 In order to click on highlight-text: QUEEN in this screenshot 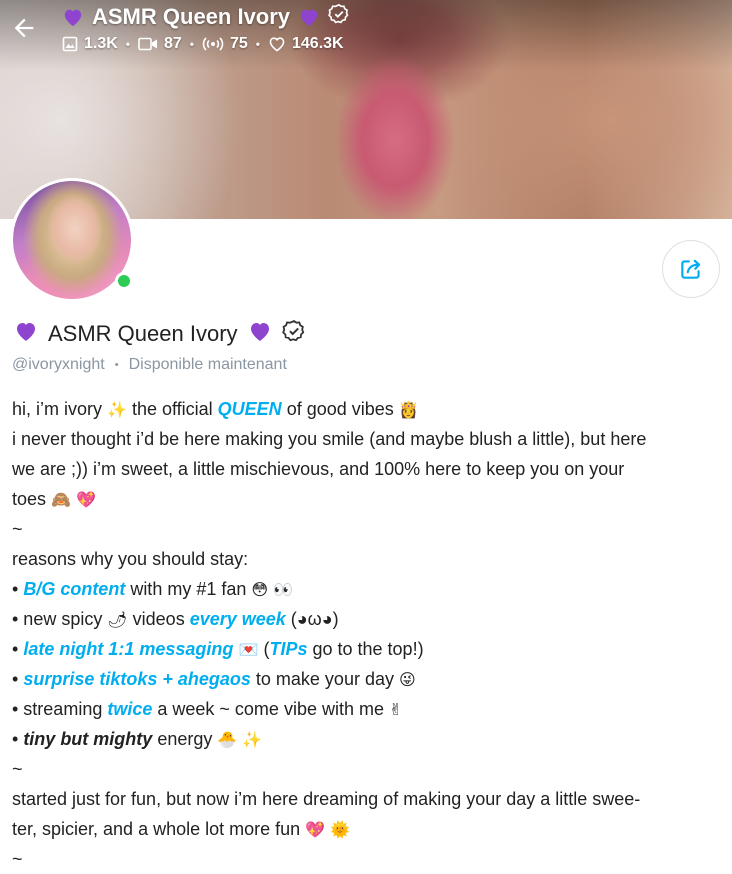, I will do `click(249, 409)`.